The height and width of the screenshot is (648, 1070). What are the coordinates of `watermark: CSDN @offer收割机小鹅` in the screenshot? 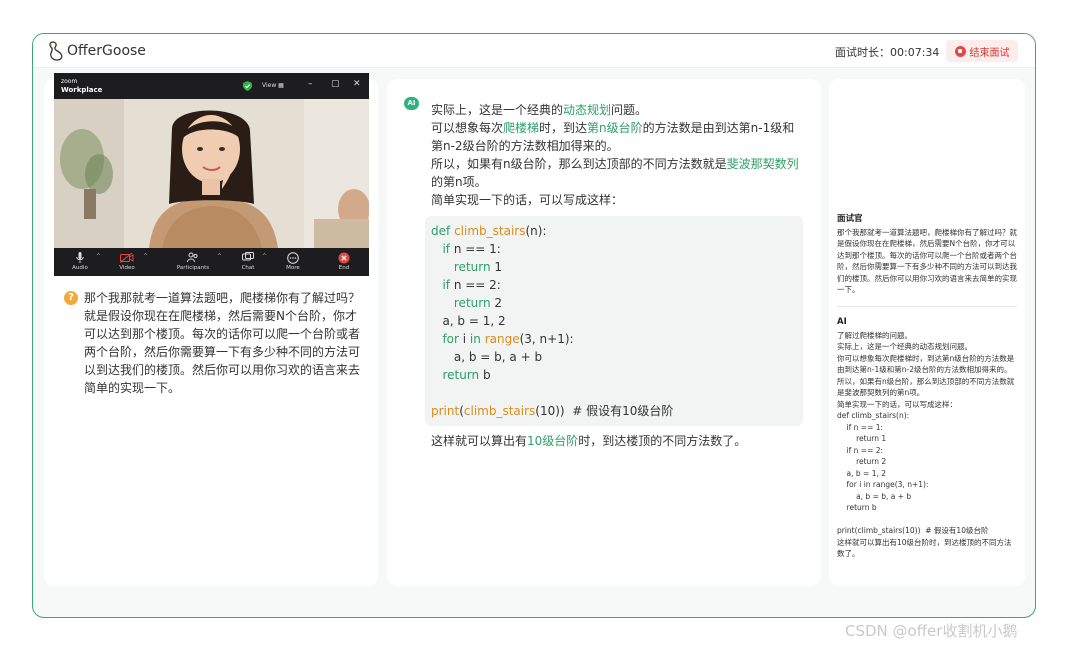 It's located at (931, 631).